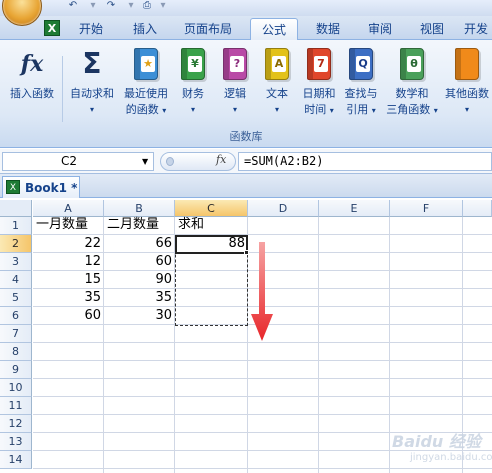 The height and width of the screenshot is (473, 492). I want to click on row-header-11: 11, so click(16, 406).